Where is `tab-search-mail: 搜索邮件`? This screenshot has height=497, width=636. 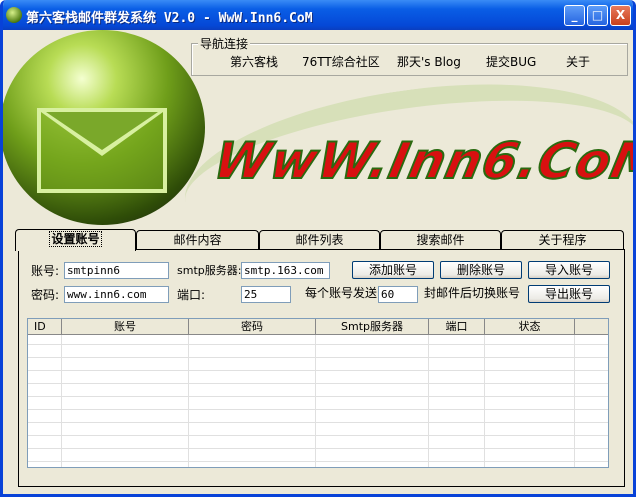
tab-search-mail: 搜索邮件 is located at coordinates (440, 240).